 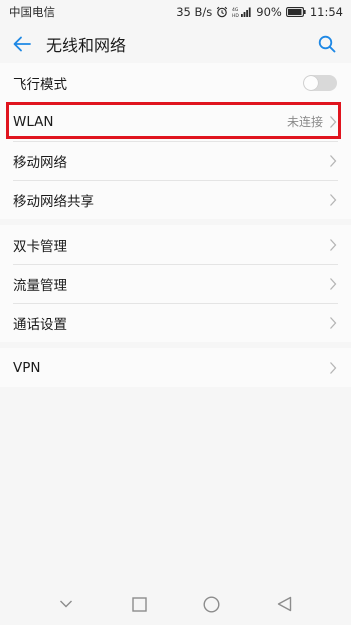 I want to click on row-mobile-network: 移动网络, so click(x=175, y=160).